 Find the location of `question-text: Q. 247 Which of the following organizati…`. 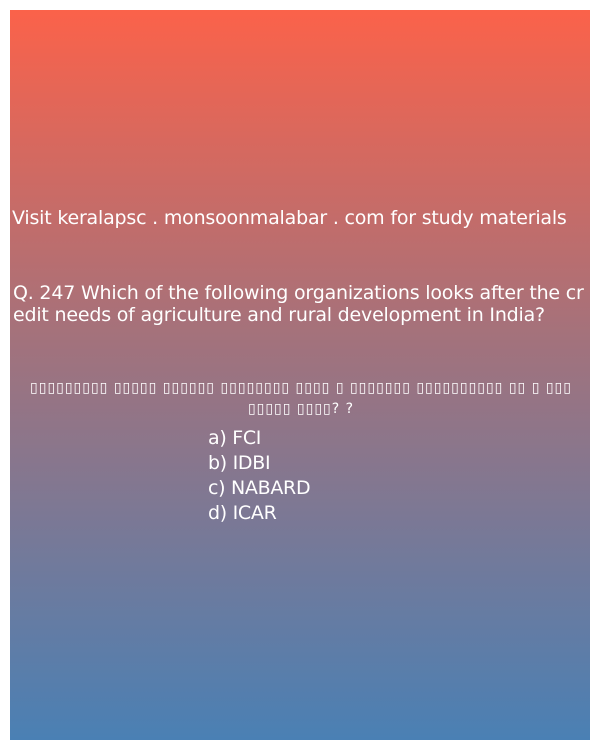

question-text: Q. 247 Which of the following organizati… is located at coordinates (298, 304).